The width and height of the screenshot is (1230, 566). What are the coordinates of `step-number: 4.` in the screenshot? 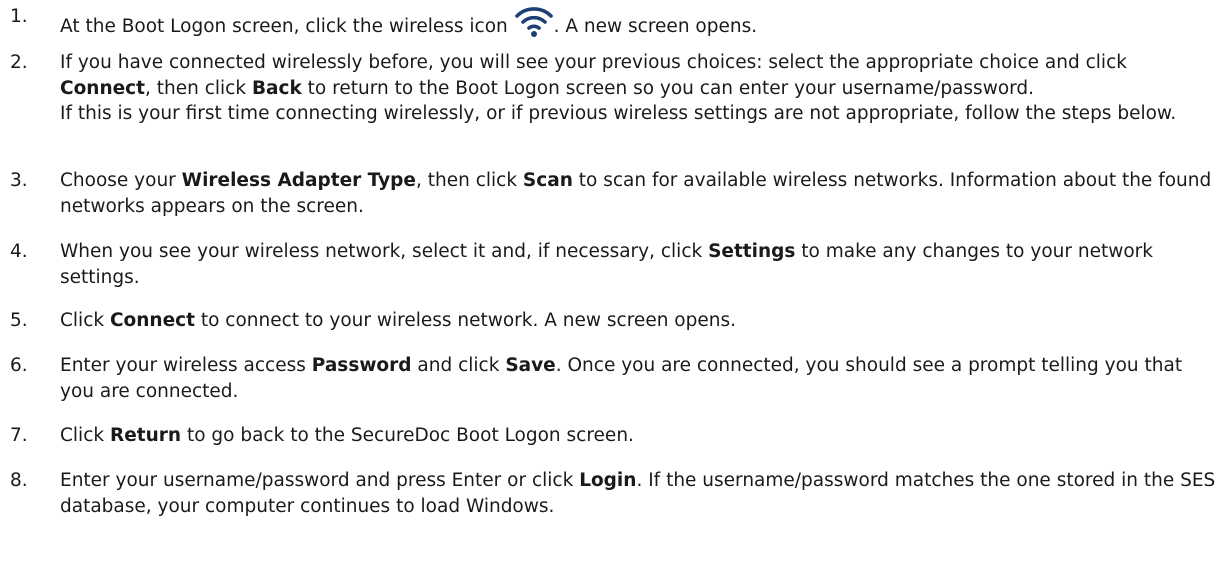 It's located at (19, 251).